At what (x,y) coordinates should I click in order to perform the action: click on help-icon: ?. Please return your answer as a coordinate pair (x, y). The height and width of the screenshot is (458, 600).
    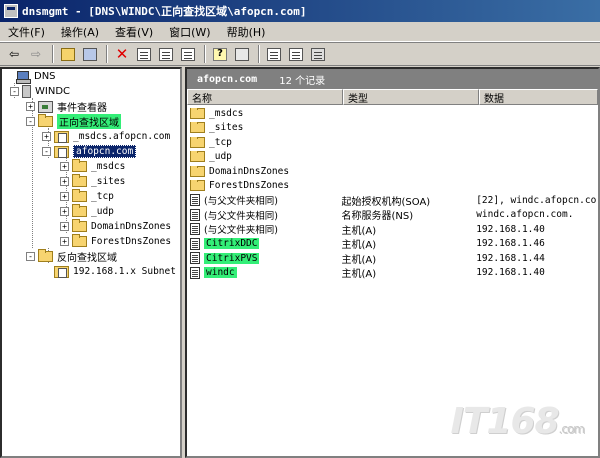
    Looking at the image, I should click on (220, 54).